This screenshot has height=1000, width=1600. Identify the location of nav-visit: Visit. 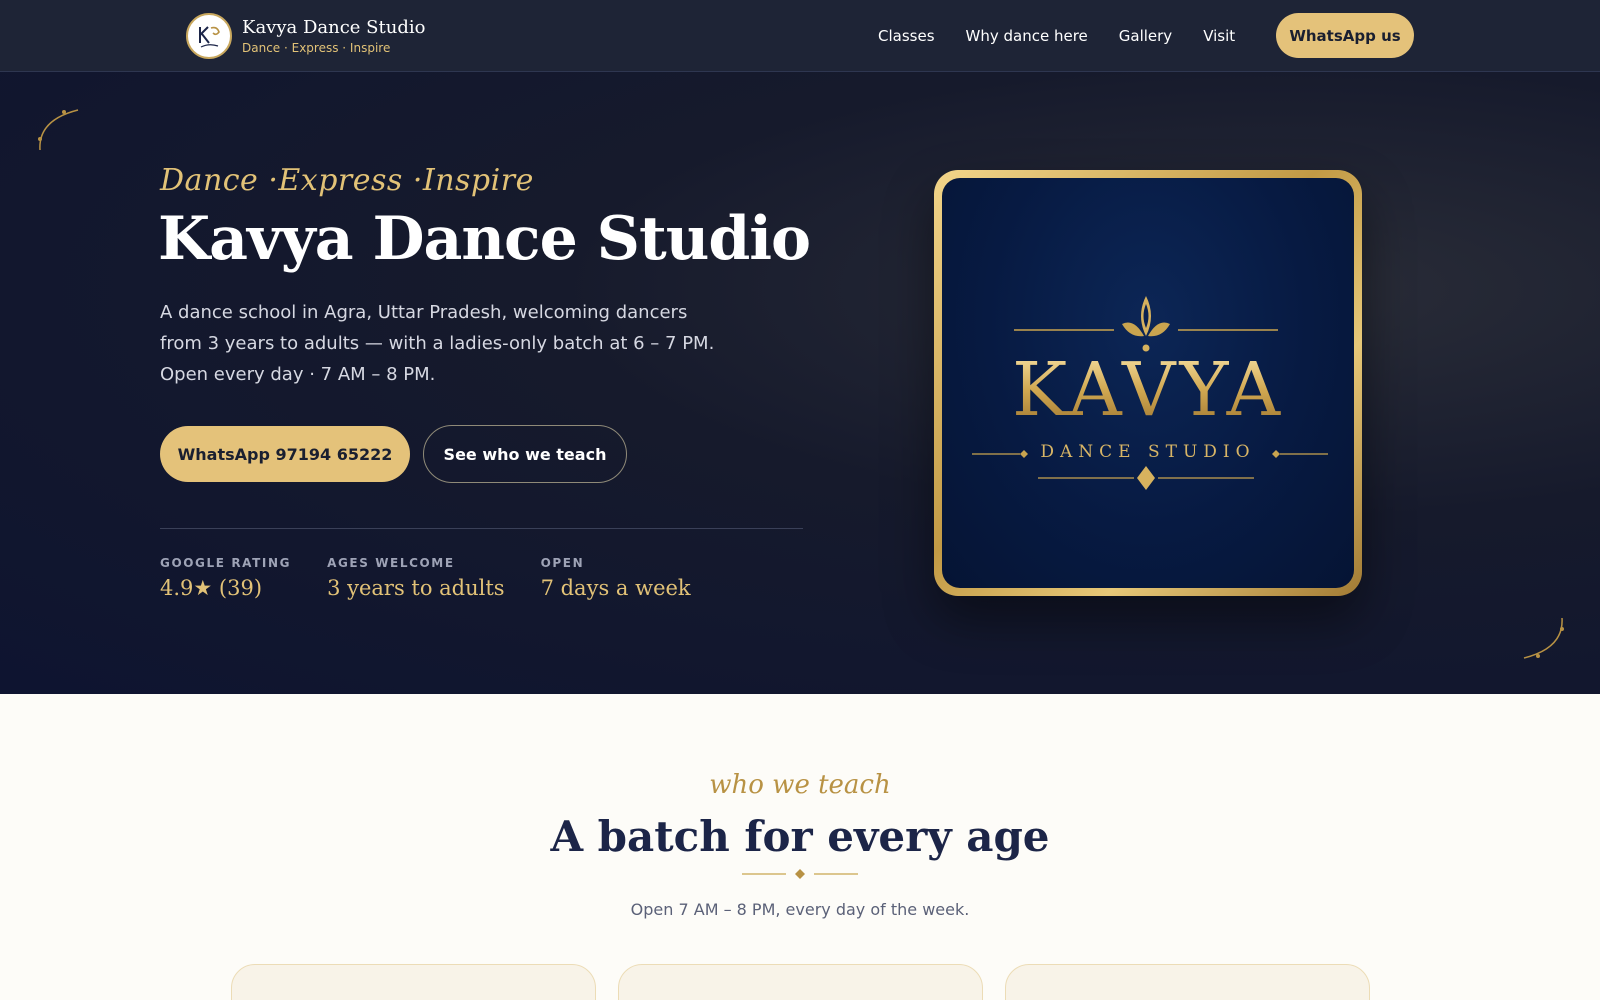
(1219, 36).